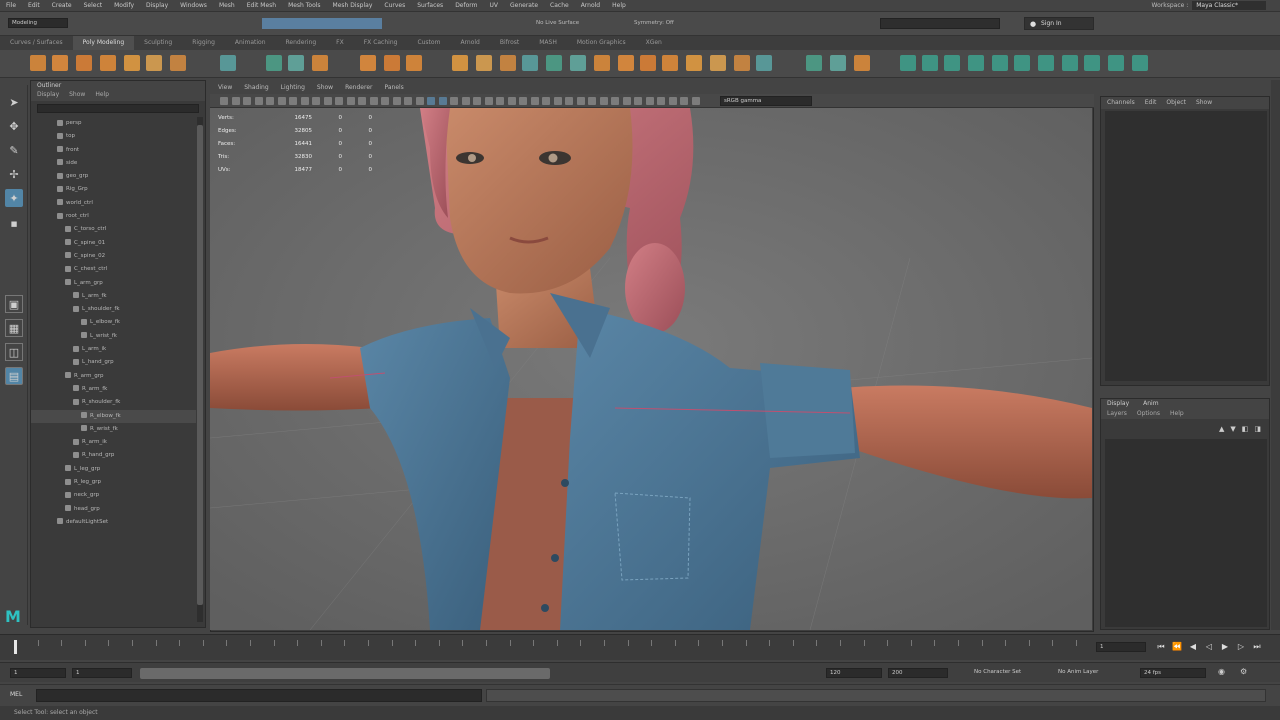 The image size is (1280, 720). What do you see at coordinates (113, 283) in the screenshot?
I see `outliner-row: L_arm_grp` at bounding box center [113, 283].